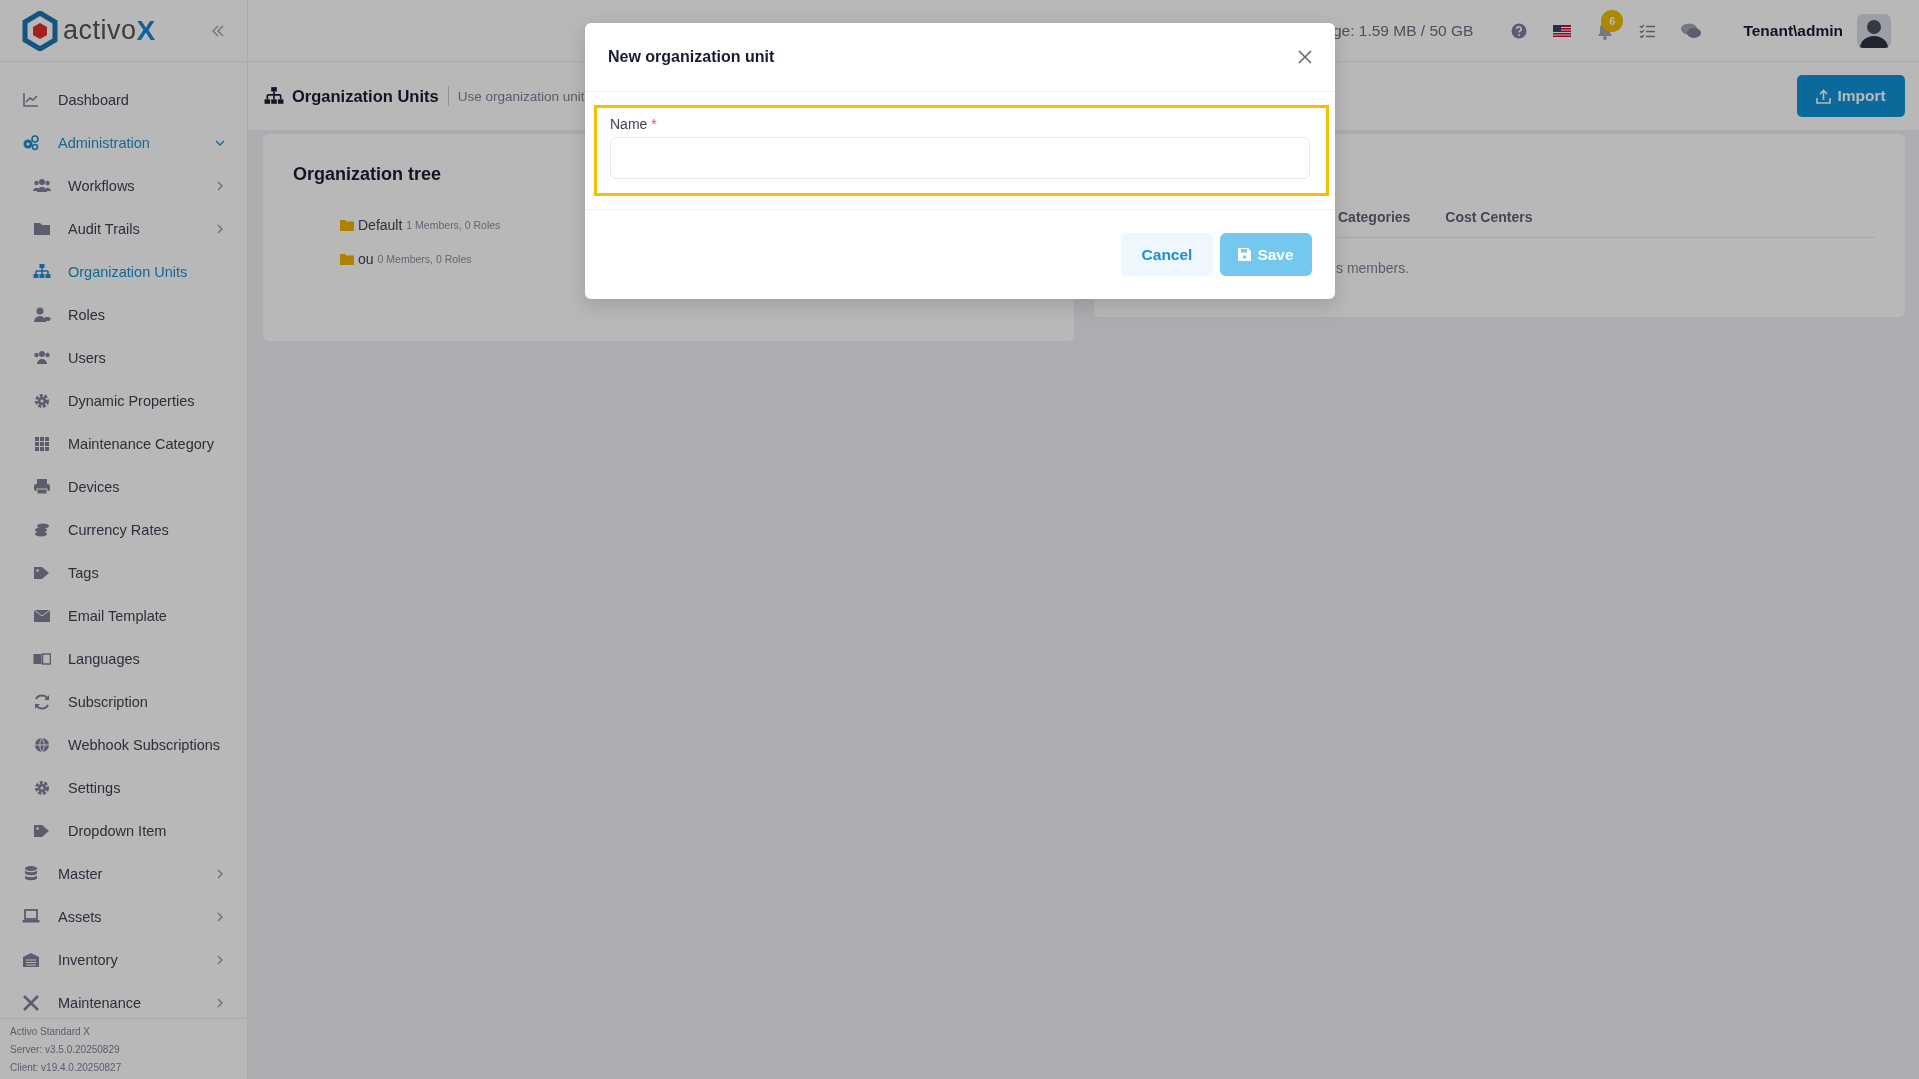  I want to click on close-icon, so click(1305, 57).